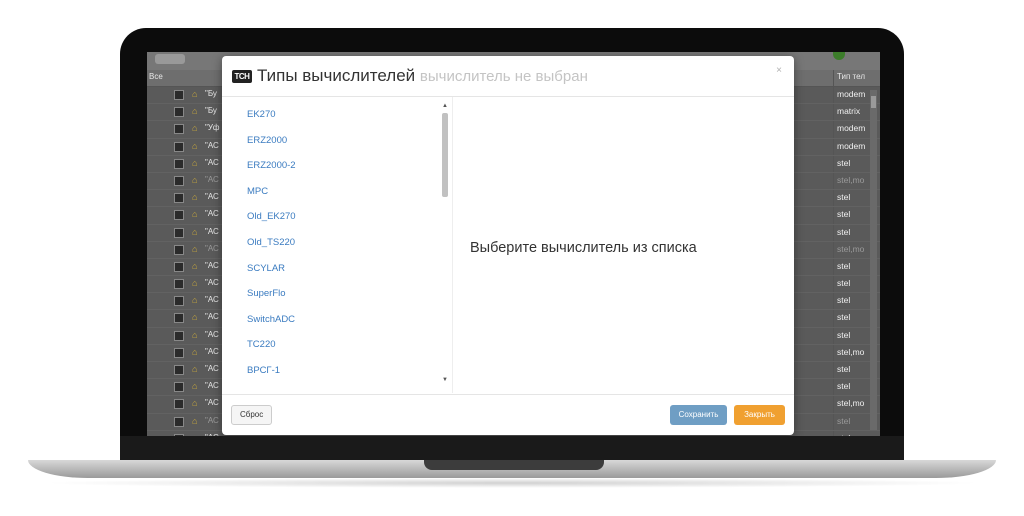 This screenshot has width=1024, height=516. Describe the element at coordinates (512, 449) in the screenshot. I see `laptop-hinge` at that location.